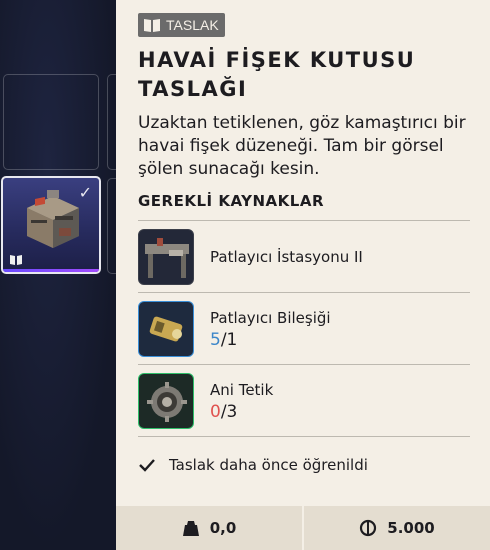 This screenshot has width=490, height=550. I want to click on resource-name: Patlayıcı Bileşiği, so click(270, 317).